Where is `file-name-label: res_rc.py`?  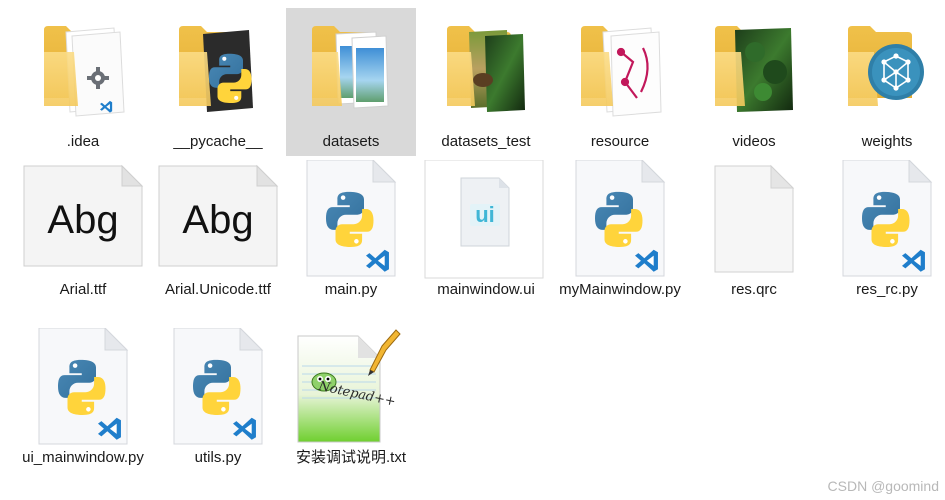
file-name-label: res_rc.py is located at coordinates (887, 289).